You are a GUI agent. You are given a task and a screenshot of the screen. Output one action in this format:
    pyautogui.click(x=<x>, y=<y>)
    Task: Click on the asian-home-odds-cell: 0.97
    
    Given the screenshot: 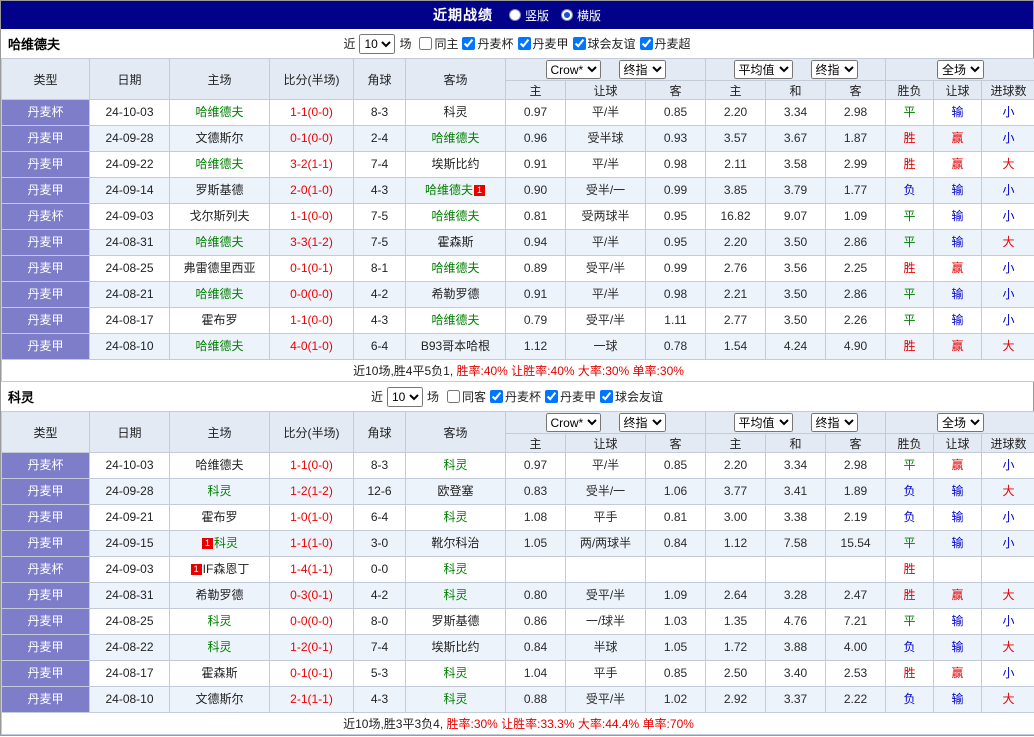 What is the action you would take?
    pyautogui.click(x=535, y=465)
    